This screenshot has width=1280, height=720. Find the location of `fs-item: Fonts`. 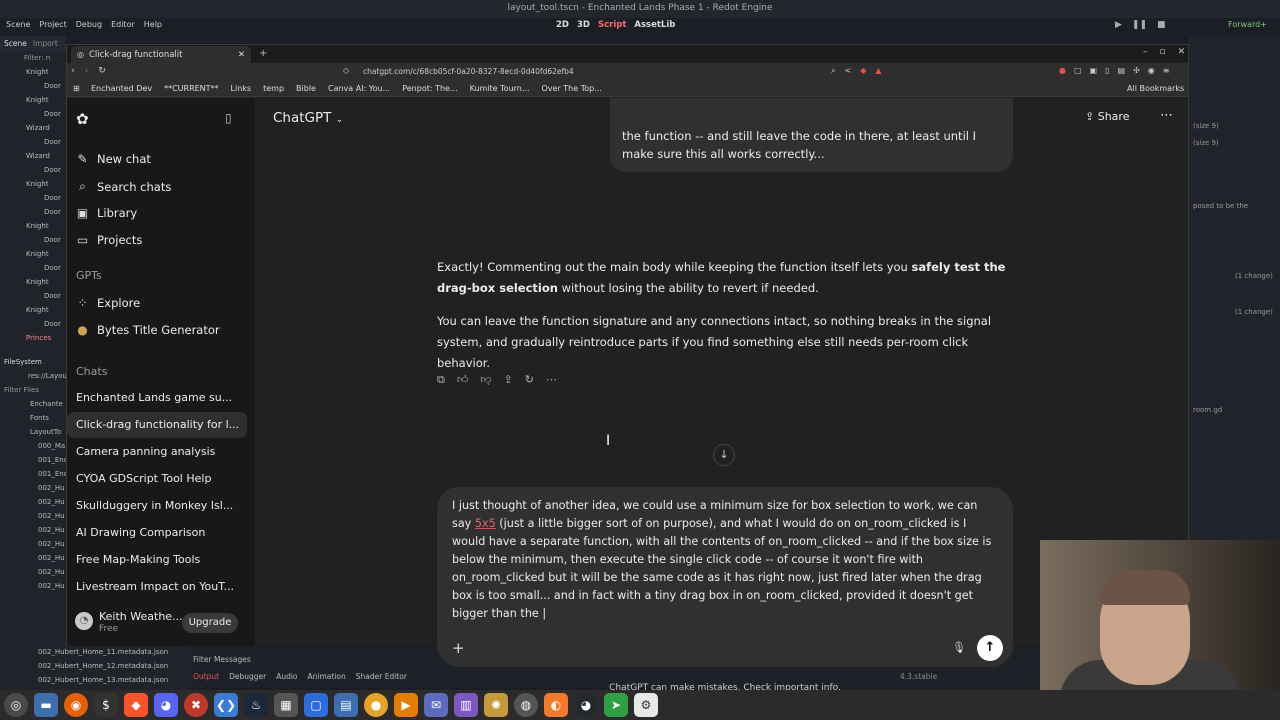

fs-item: Fonts is located at coordinates (33, 418).